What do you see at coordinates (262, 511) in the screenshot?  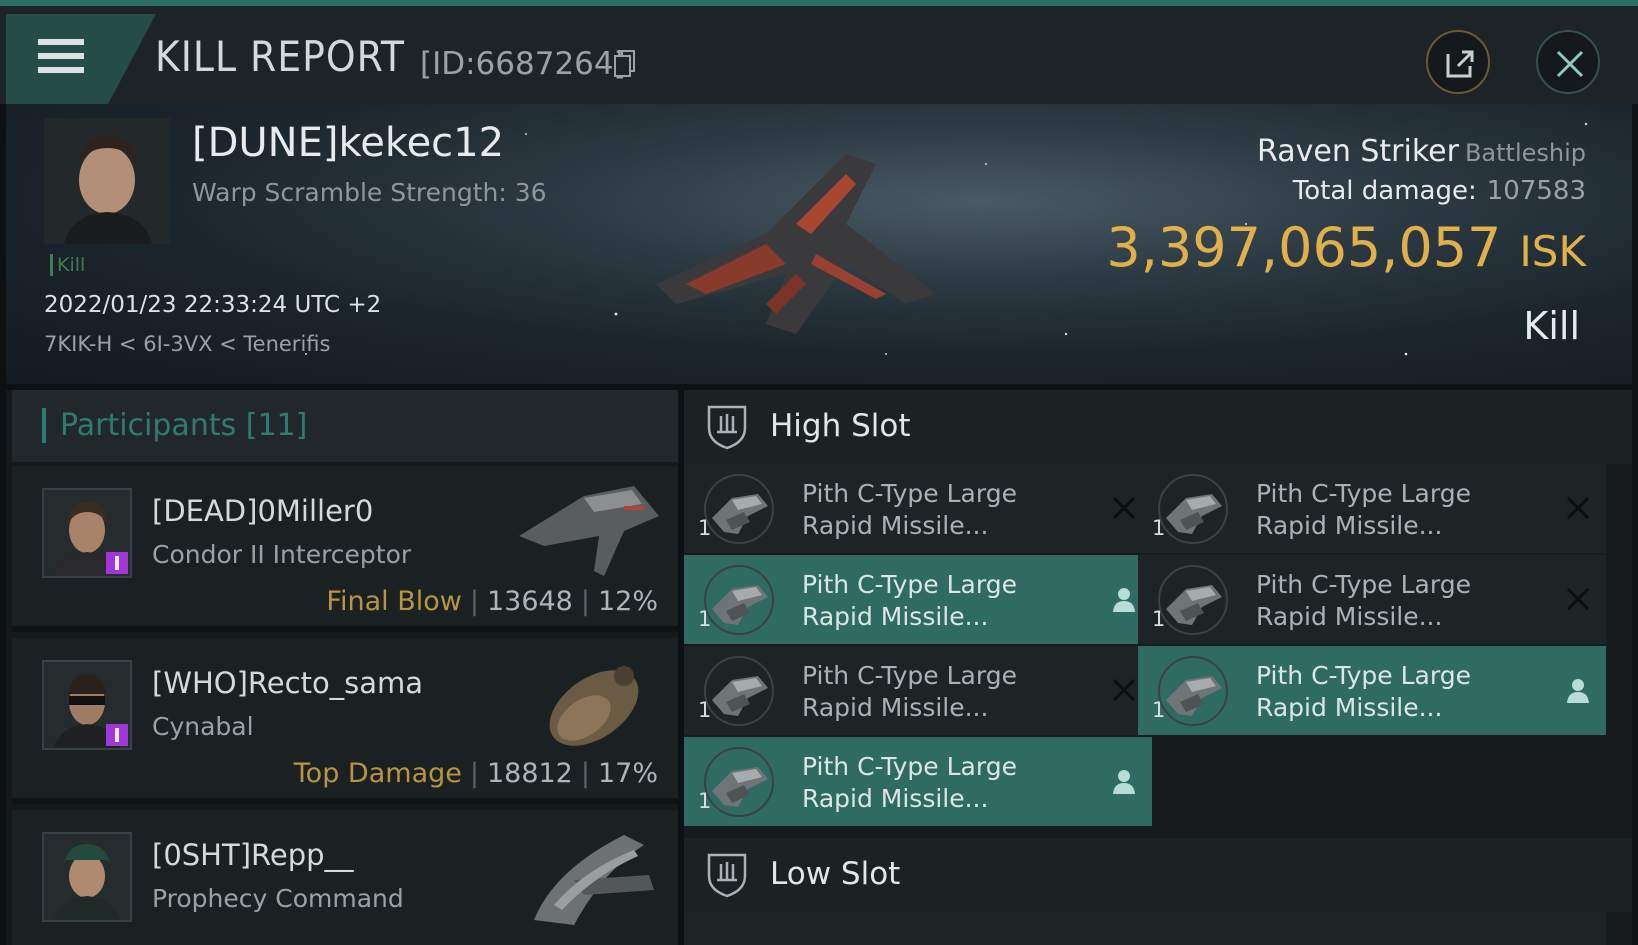 I see `participant-name: [DEAD]0Miller0` at bounding box center [262, 511].